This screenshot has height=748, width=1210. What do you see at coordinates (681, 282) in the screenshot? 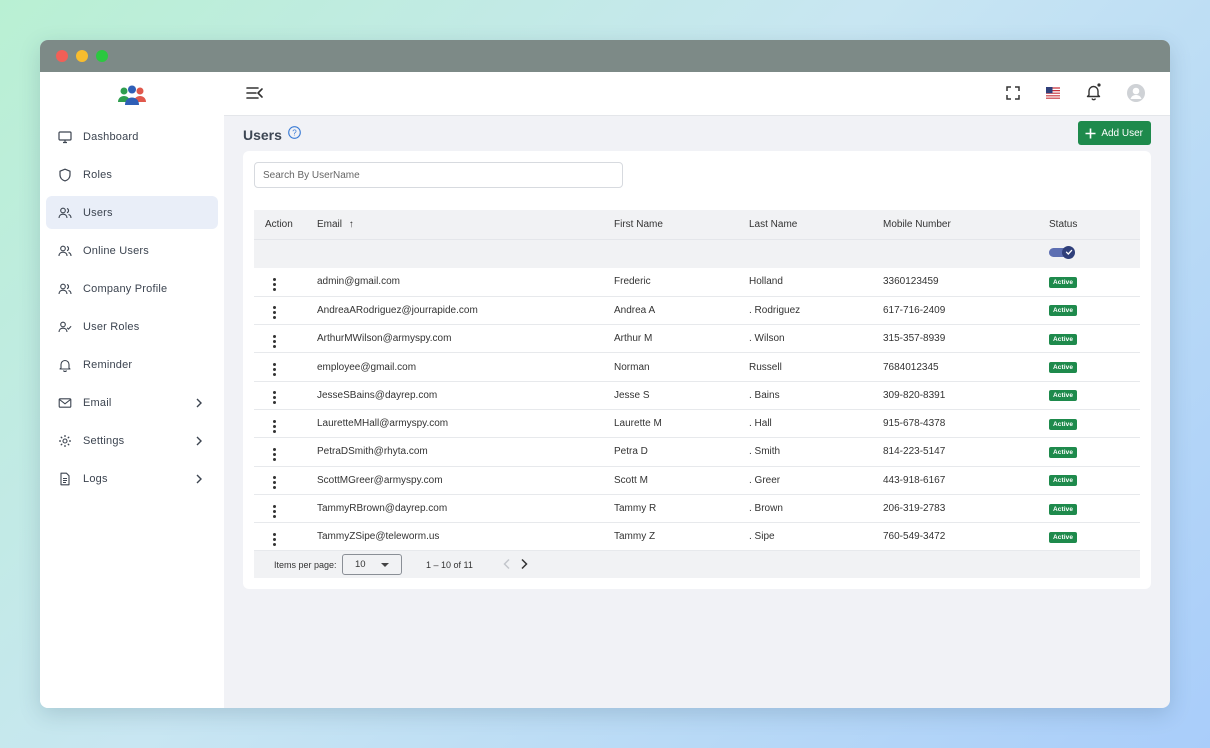
I see `cell-first-name: Frederic` at bounding box center [681, 282].